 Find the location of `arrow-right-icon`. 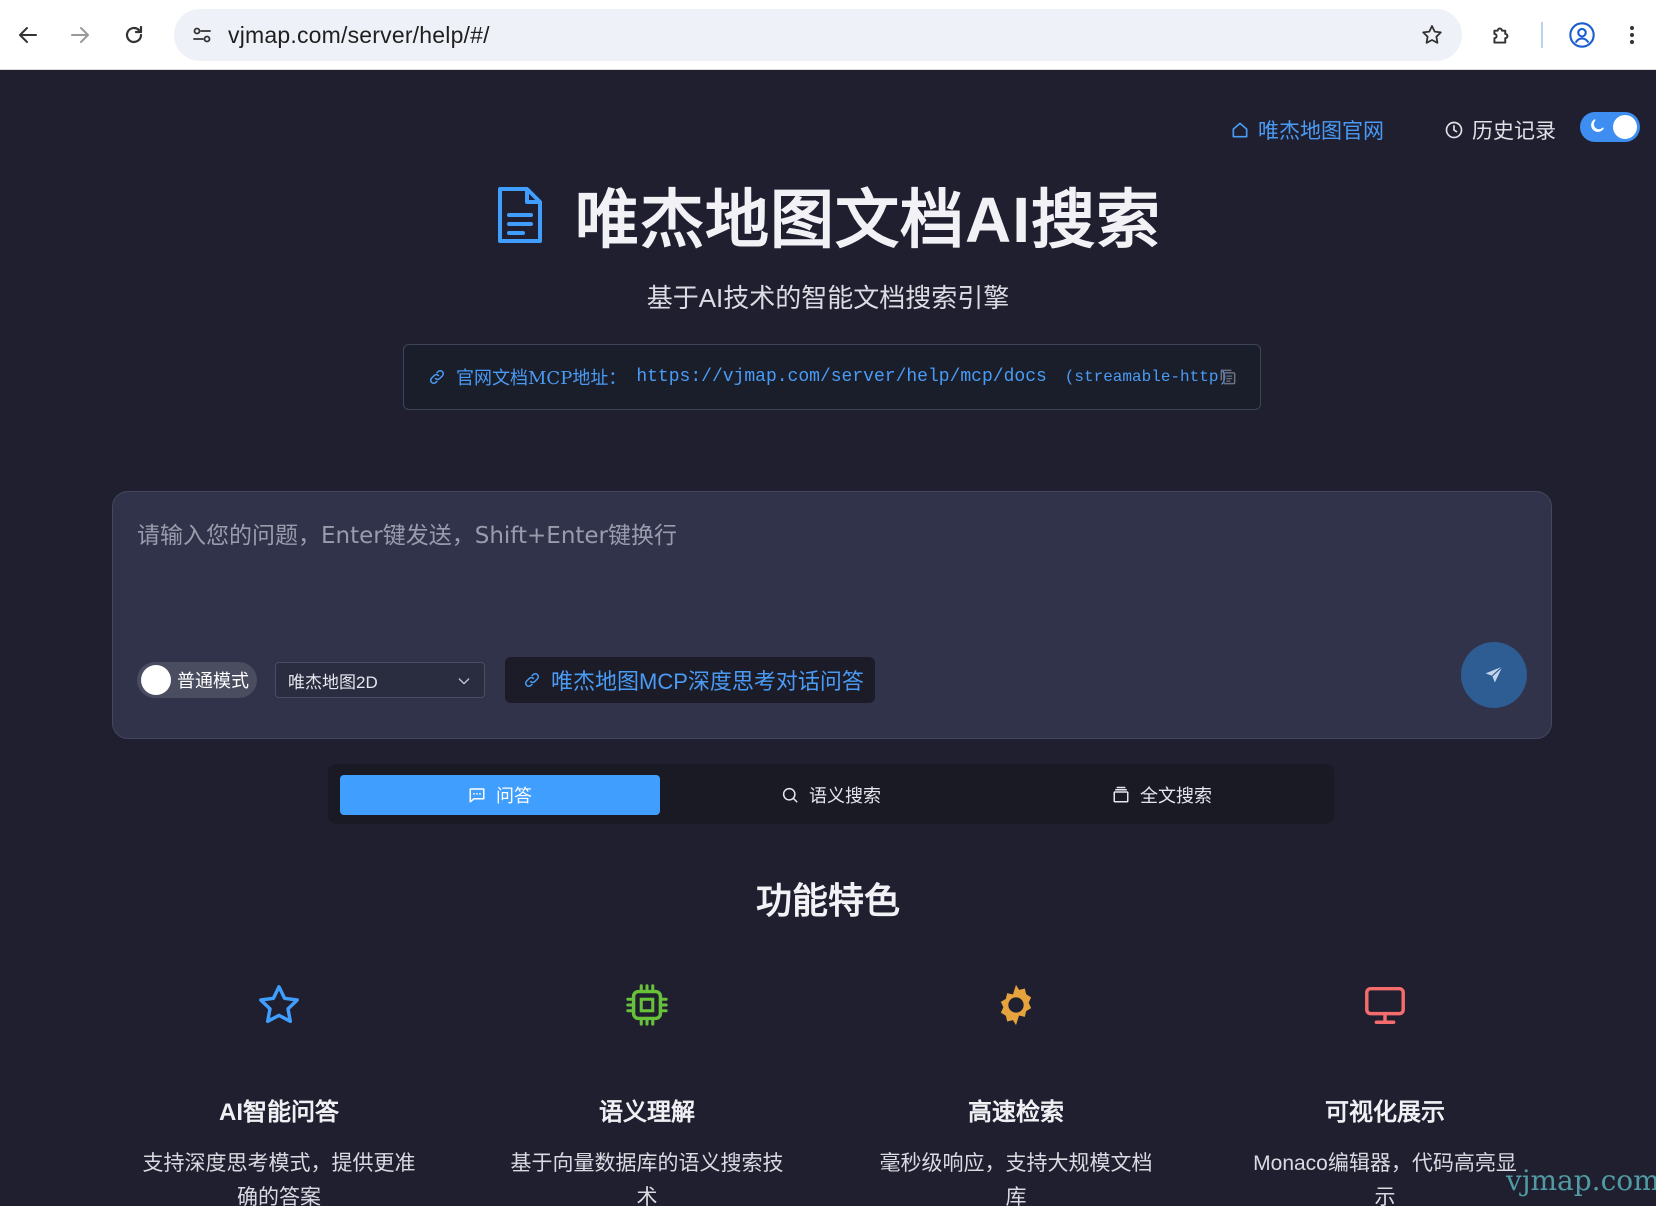

arrow-right-icon is located at coordinates (80, 35).